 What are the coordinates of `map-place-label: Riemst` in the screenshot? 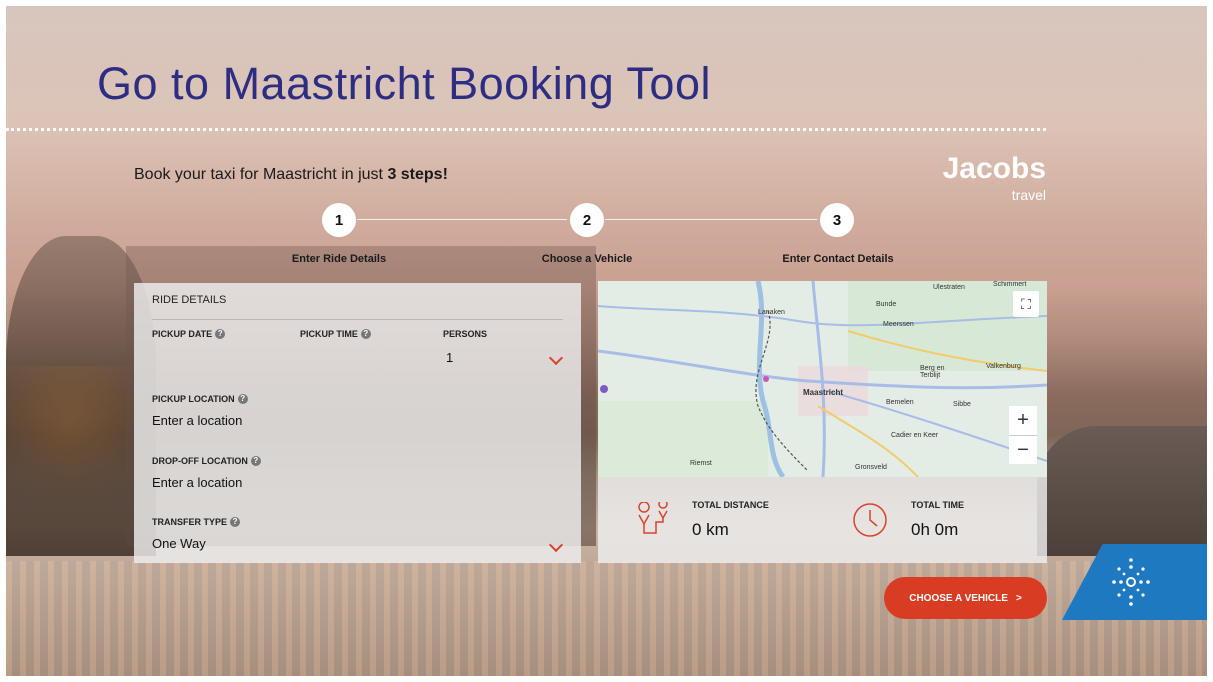 It's located at (701, 463).